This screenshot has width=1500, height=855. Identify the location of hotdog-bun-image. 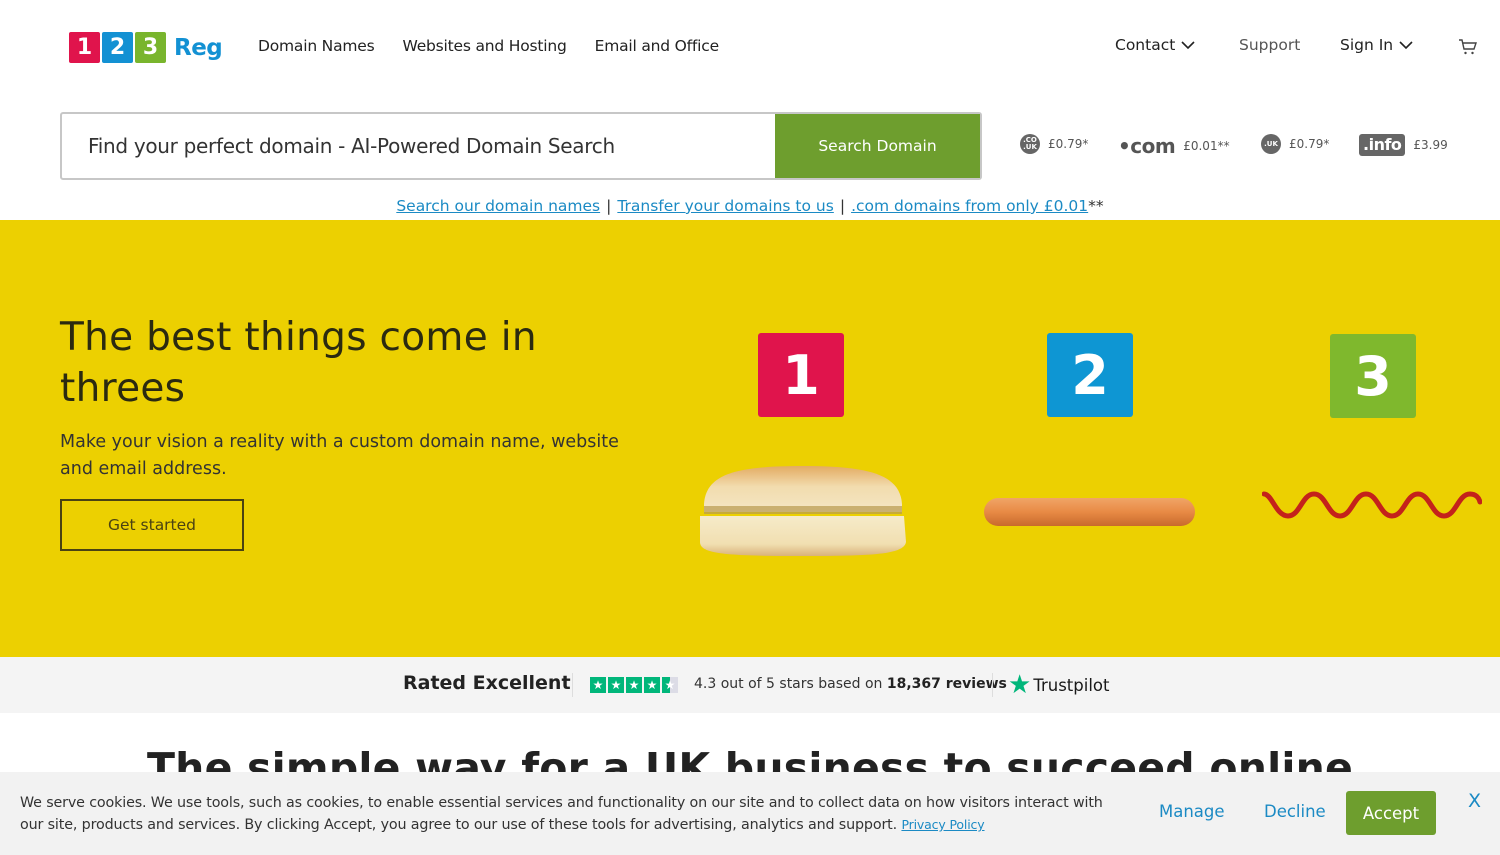
(803, 511).